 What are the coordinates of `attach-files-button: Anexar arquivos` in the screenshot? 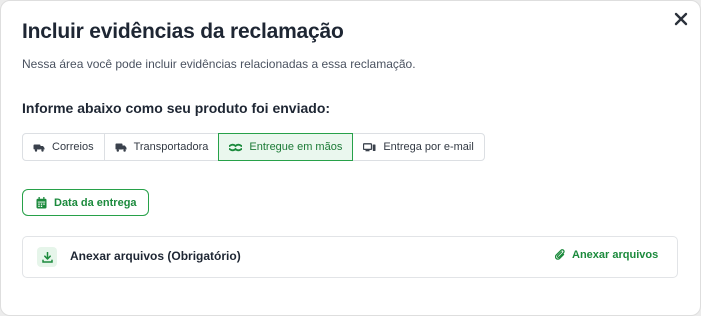 It's located at (606, 255).